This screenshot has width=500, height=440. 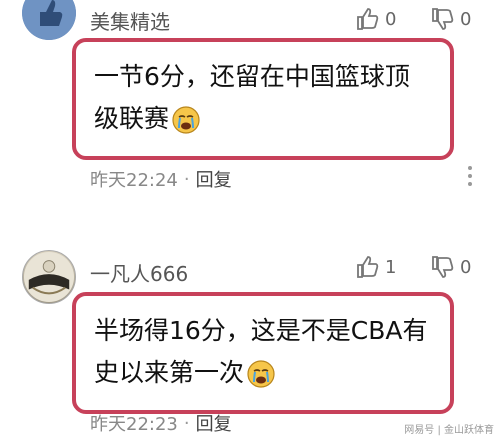 I want to click on comment-time: 昨天22:23, so click(x=134, y=424).